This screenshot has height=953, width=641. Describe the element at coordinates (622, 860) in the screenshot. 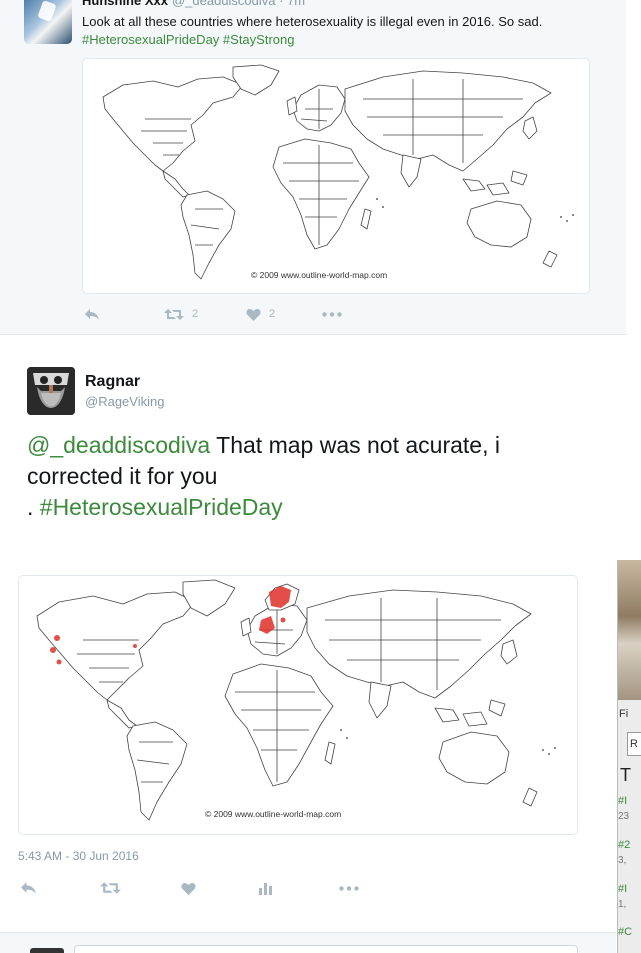

I see `side-count: 3,` at that location.